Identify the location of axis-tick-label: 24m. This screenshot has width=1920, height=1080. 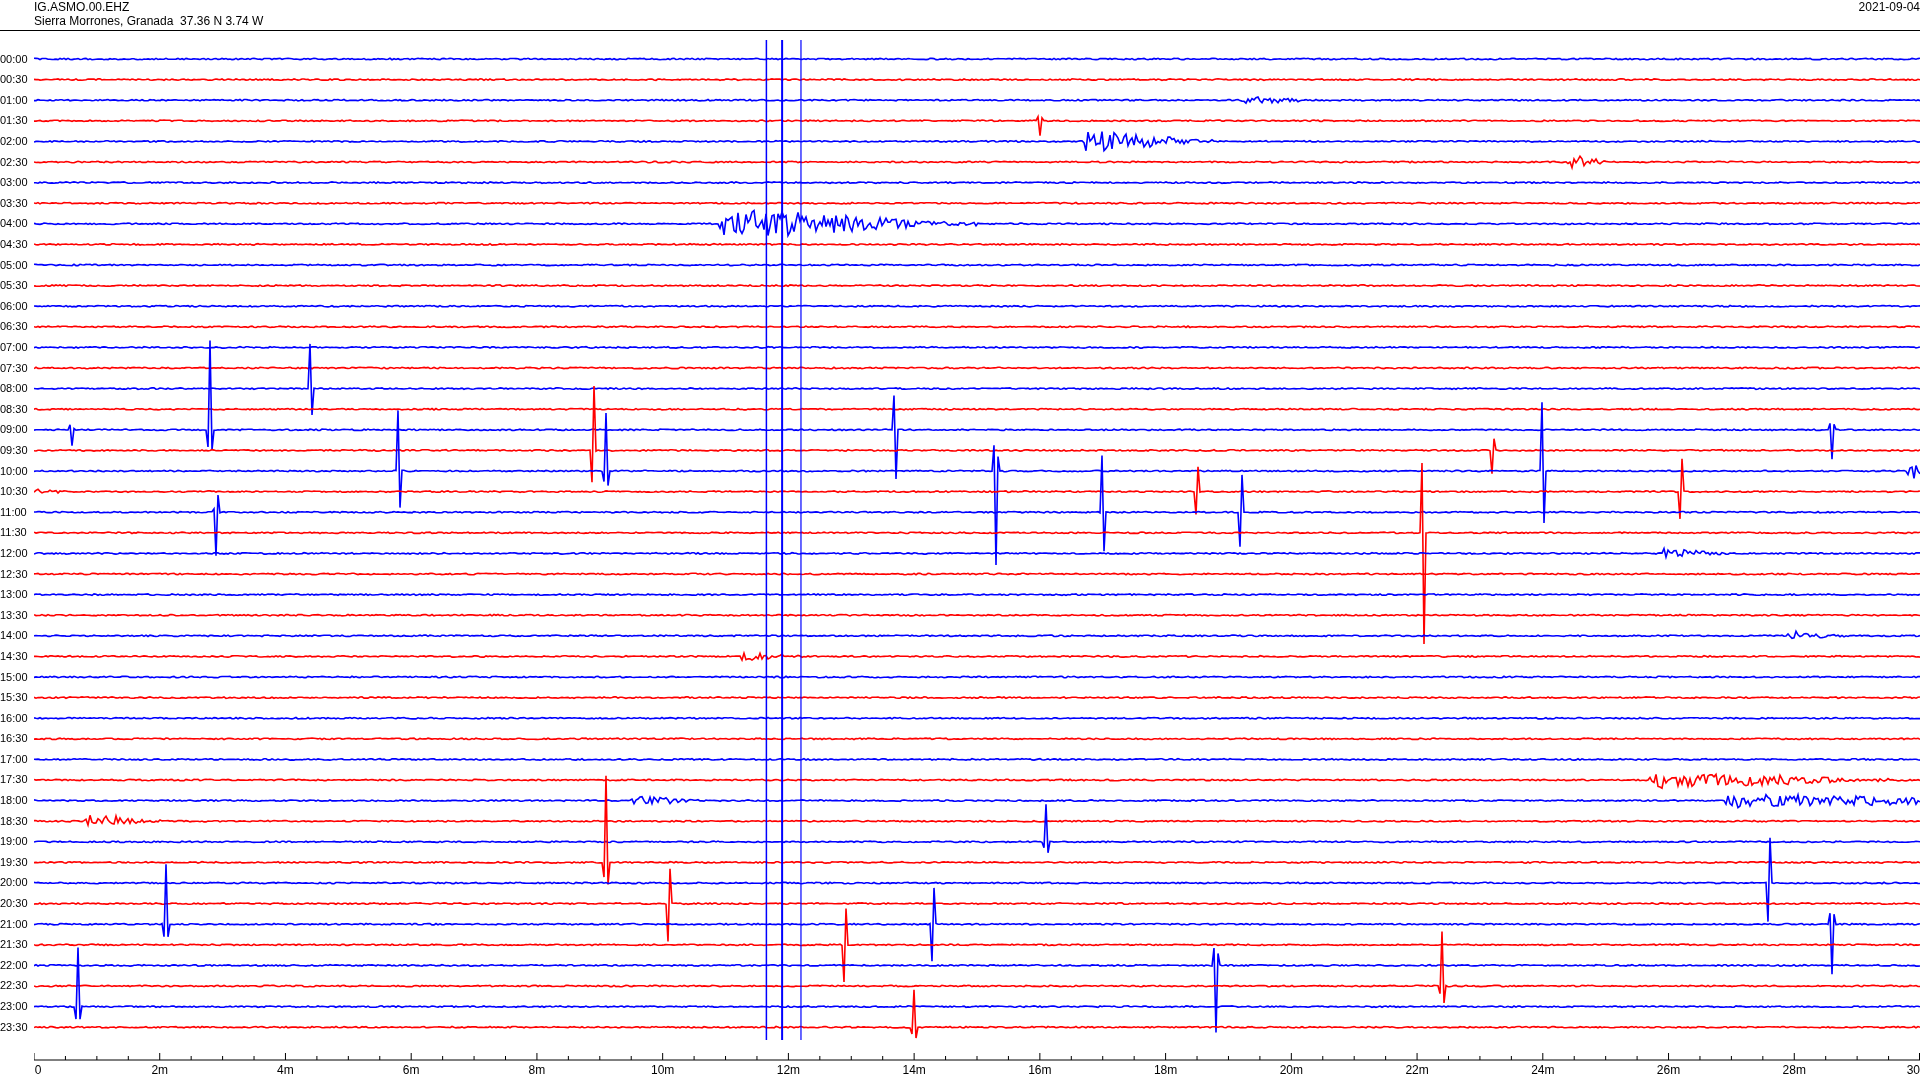
(1543, 1070).